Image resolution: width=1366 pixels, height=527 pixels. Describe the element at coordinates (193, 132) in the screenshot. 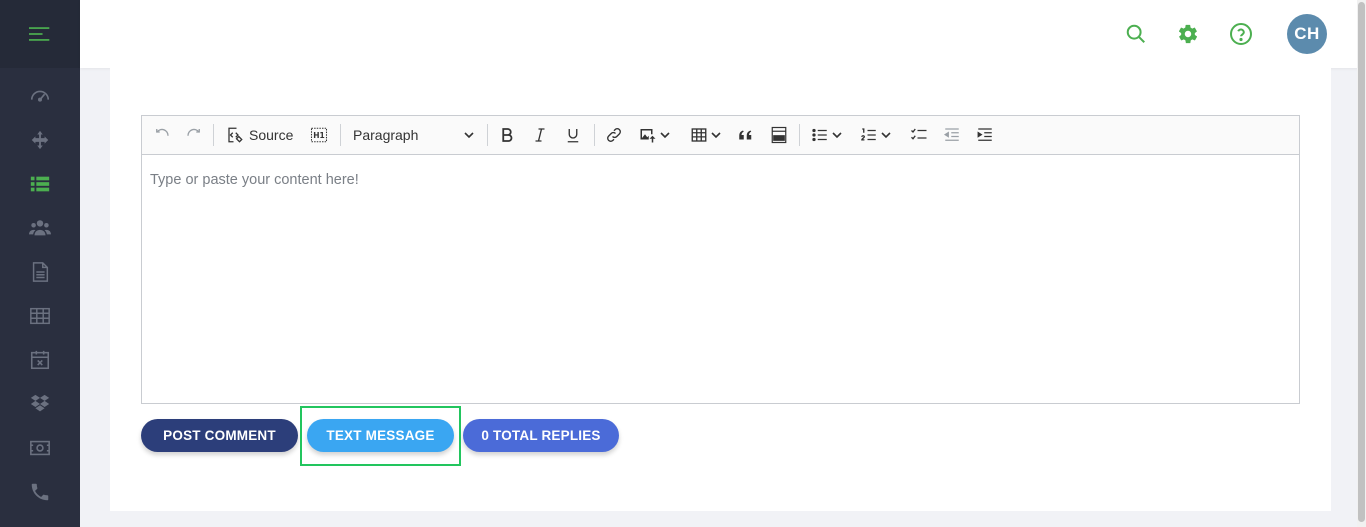

I see `redo-icon` at that location.